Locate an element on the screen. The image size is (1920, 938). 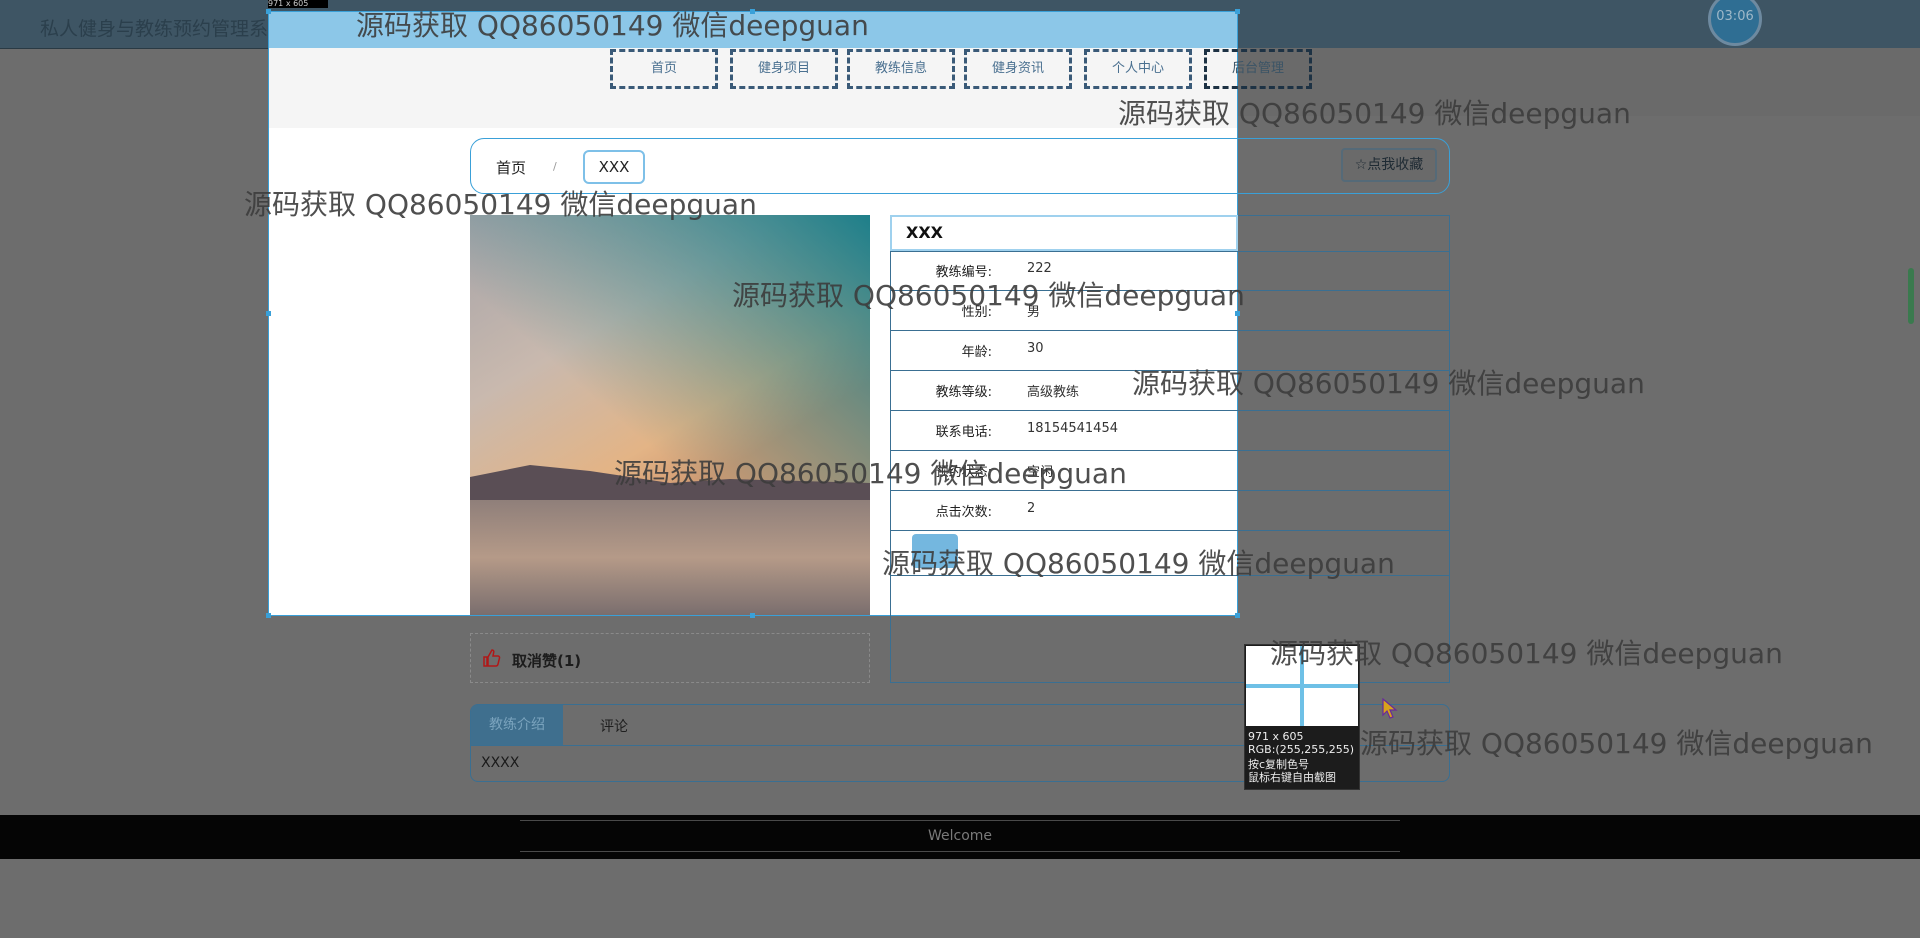
nav-coach-info: 教练信息 is located at coordinates (901, 69).